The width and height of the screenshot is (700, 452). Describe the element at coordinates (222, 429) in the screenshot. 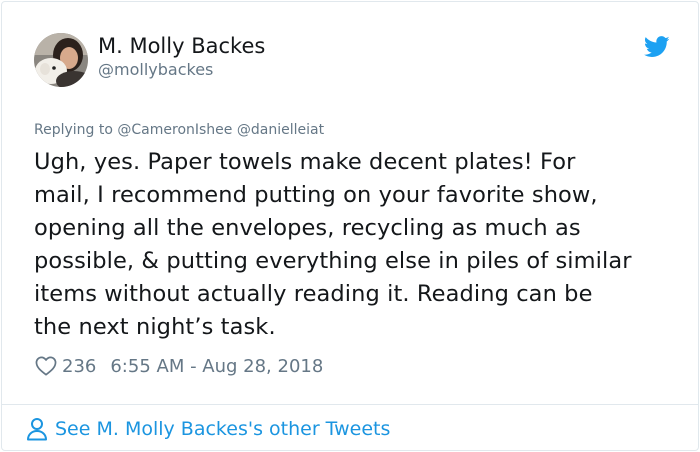

I see `see-other-tweets-label: See M. Molly Backes's other Tweets` at that location.